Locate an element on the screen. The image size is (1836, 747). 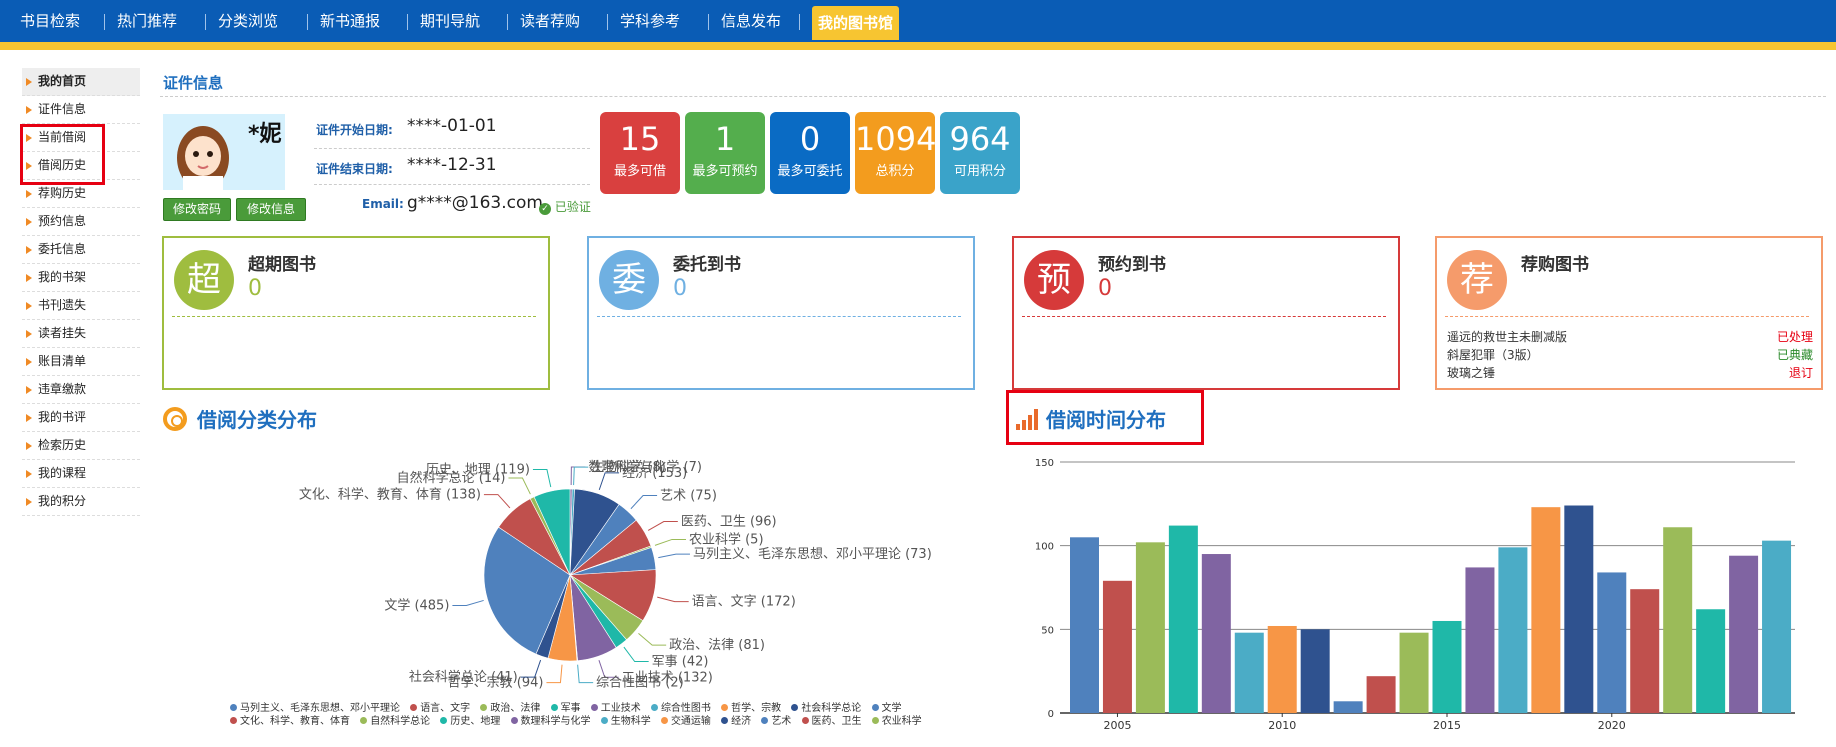
recommend-title: 斜屋犯罪（3版） is located at coordinates (1493, 354).